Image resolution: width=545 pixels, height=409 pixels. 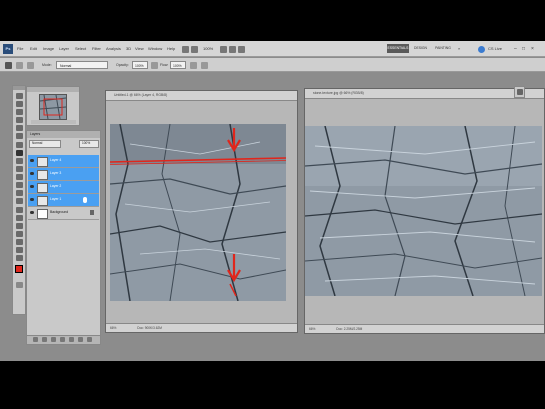 What do you see at coordinates (45, 144) in the screenshot?
I see `blend-mode-select: Normal` at bounding box center [45, 144].